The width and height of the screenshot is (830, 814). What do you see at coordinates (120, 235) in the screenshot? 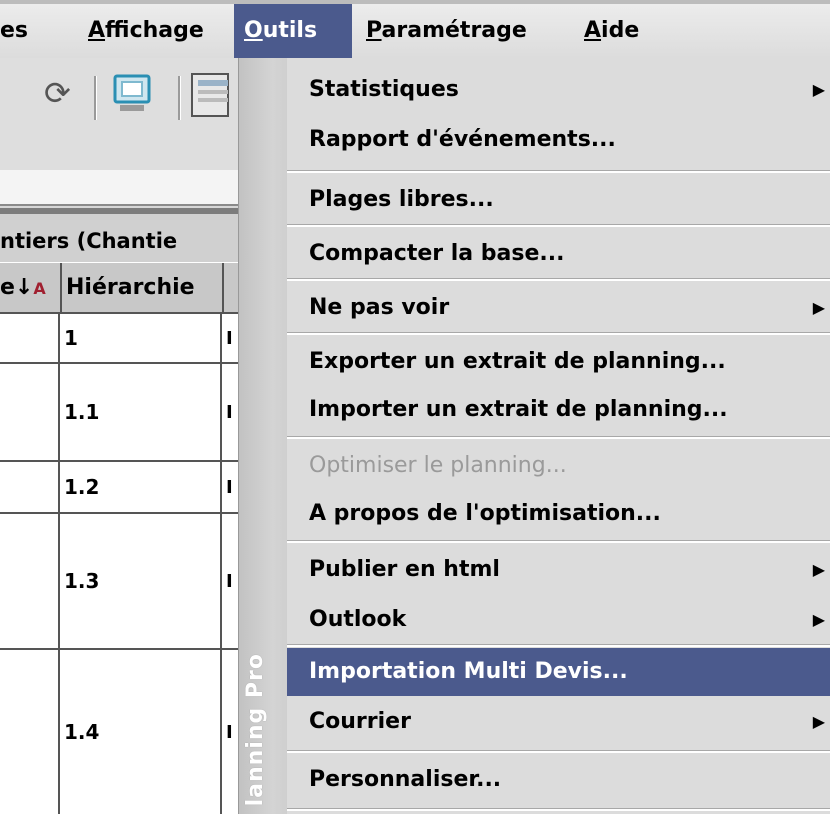
I see `grid-title: ntiers (Chantie` at bounding box center [120, 235].